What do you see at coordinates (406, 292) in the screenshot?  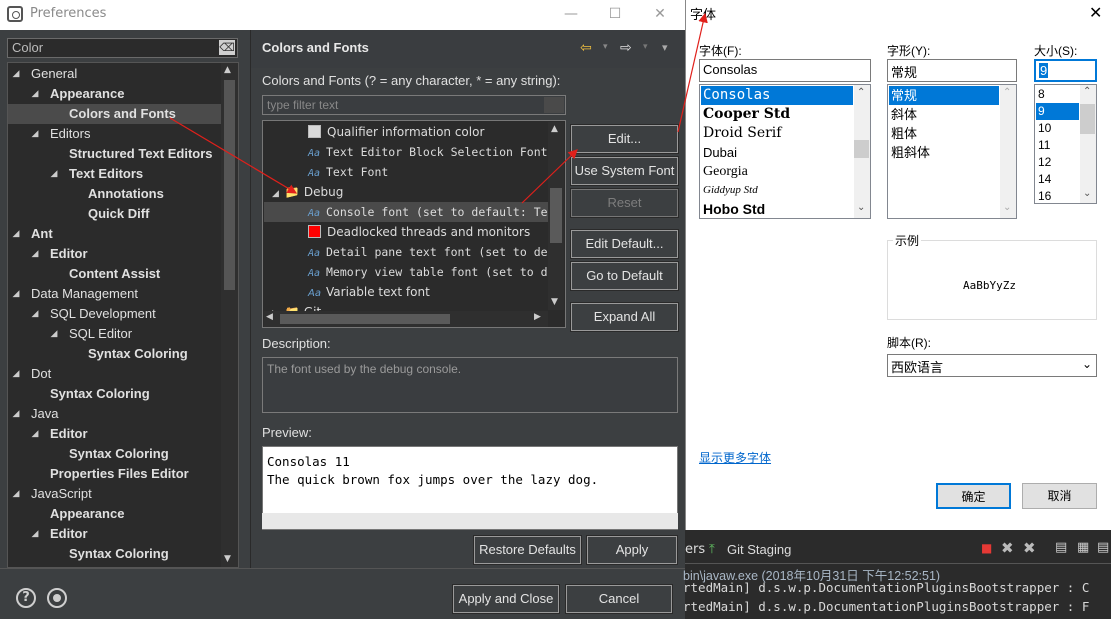 I see `color-font-item: Aa Variable text font` at bounding box center [406, 292].